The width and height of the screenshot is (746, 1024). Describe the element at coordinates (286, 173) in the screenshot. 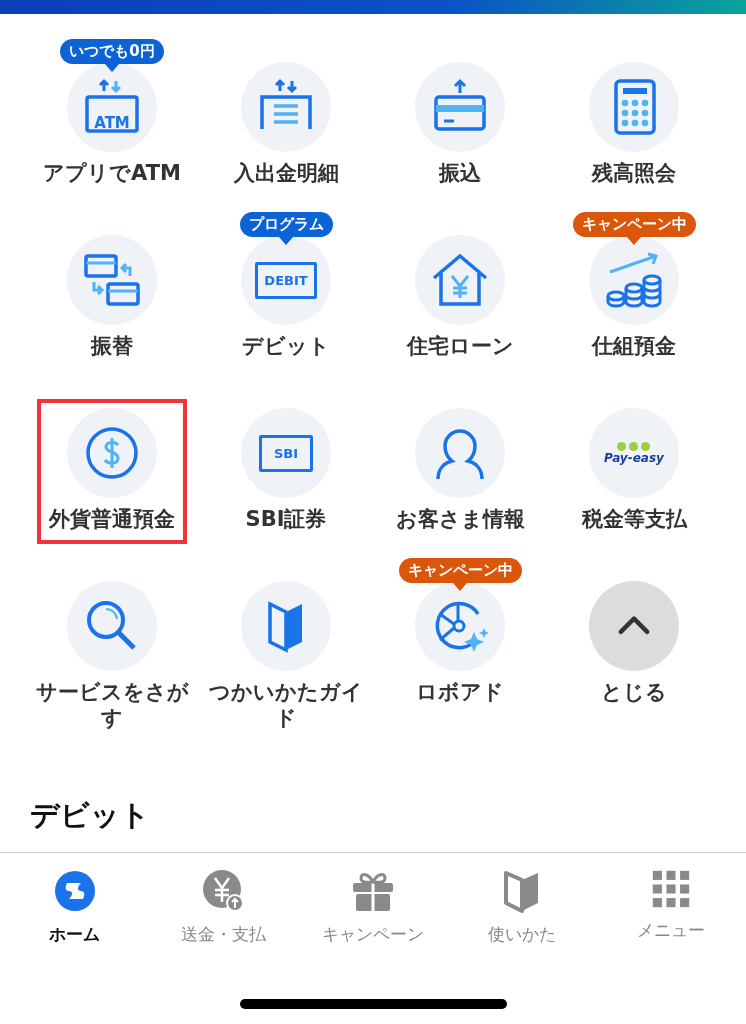

I see `menu-label: 入出金明細` at that location.